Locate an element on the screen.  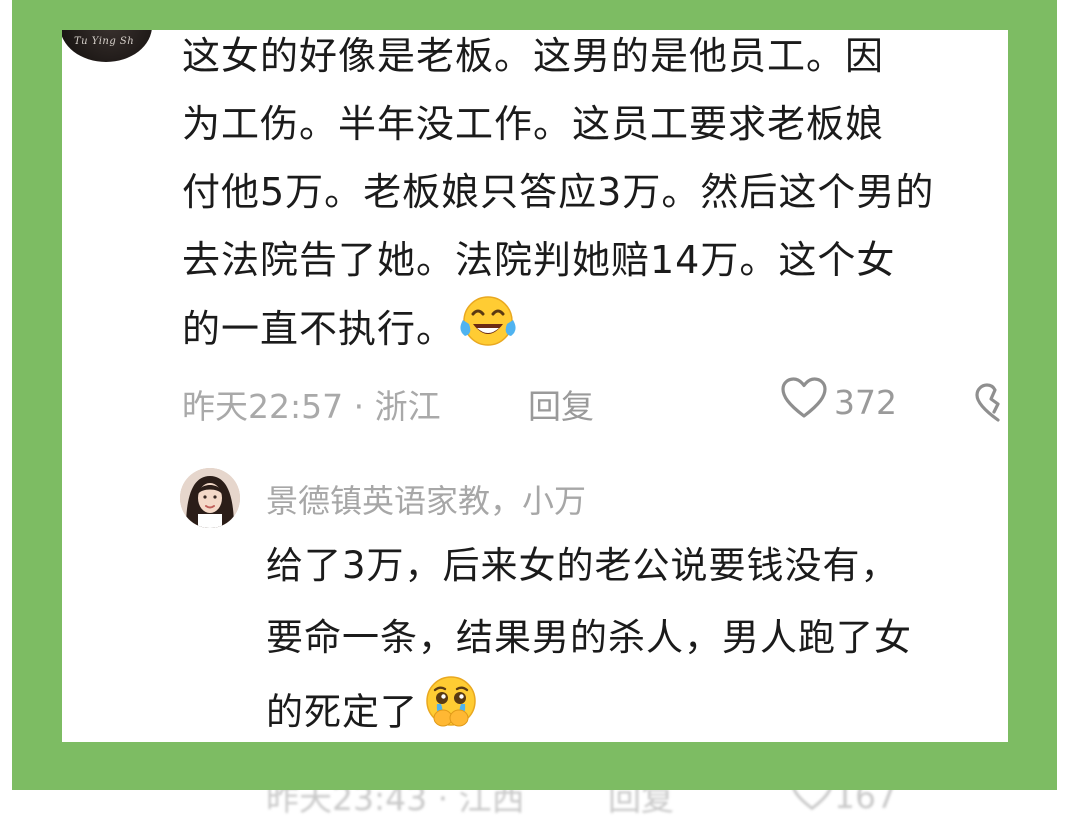
reply-line-last: 的死定了 is located at coordinates (637, 708).